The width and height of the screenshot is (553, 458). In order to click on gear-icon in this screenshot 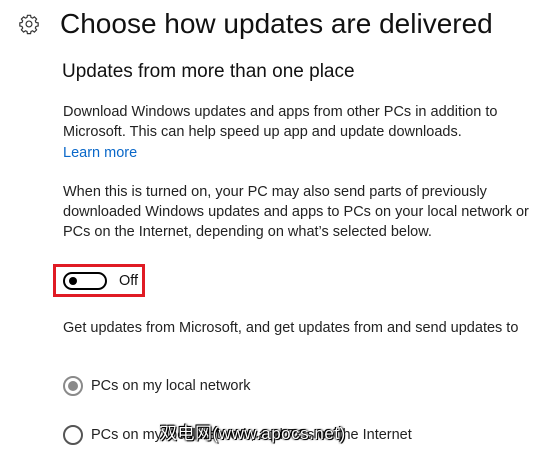, I will do `click(29, 24)`.